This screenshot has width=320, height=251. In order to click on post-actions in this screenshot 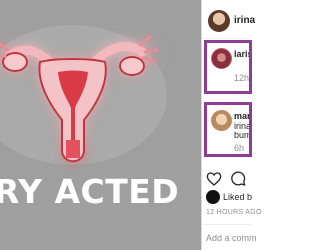, I will do `click(226, 177)`.